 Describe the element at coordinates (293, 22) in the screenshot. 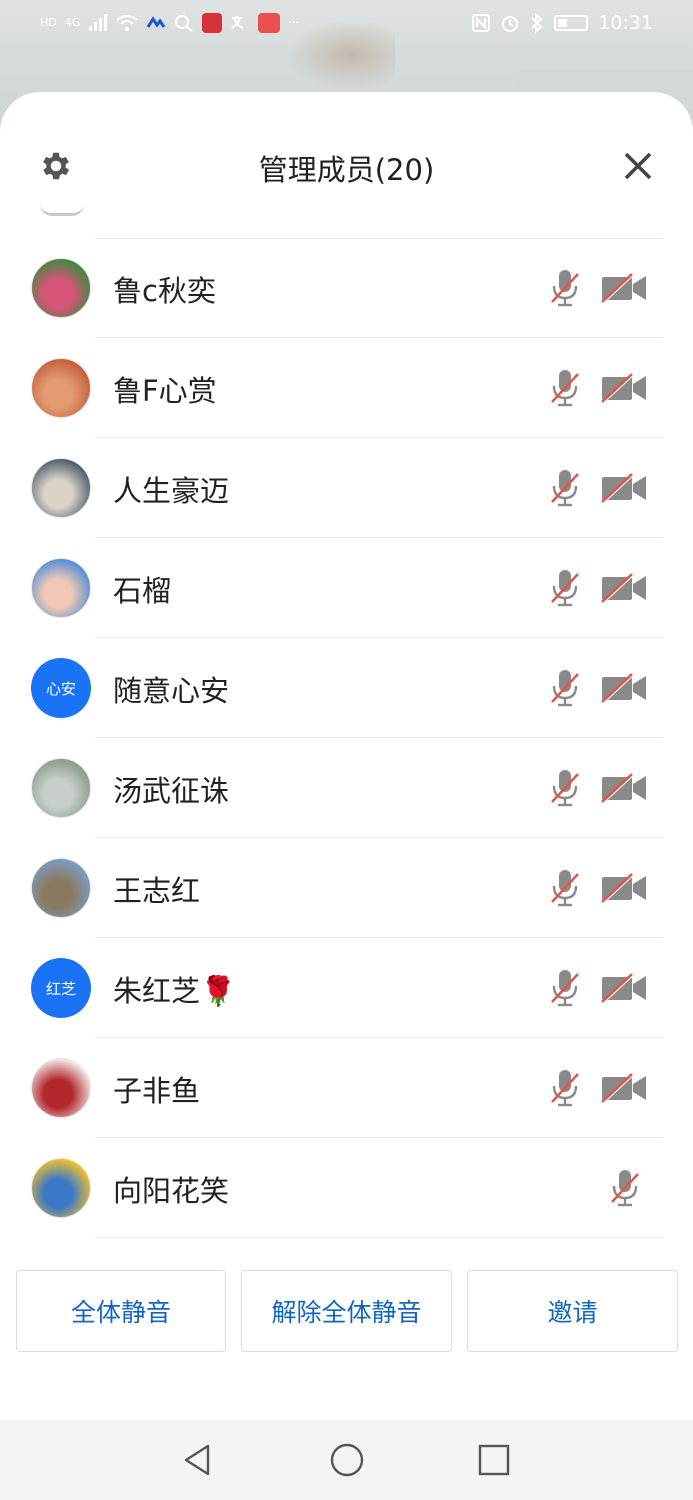

I see `more-notifications-icon: ···` at that location.